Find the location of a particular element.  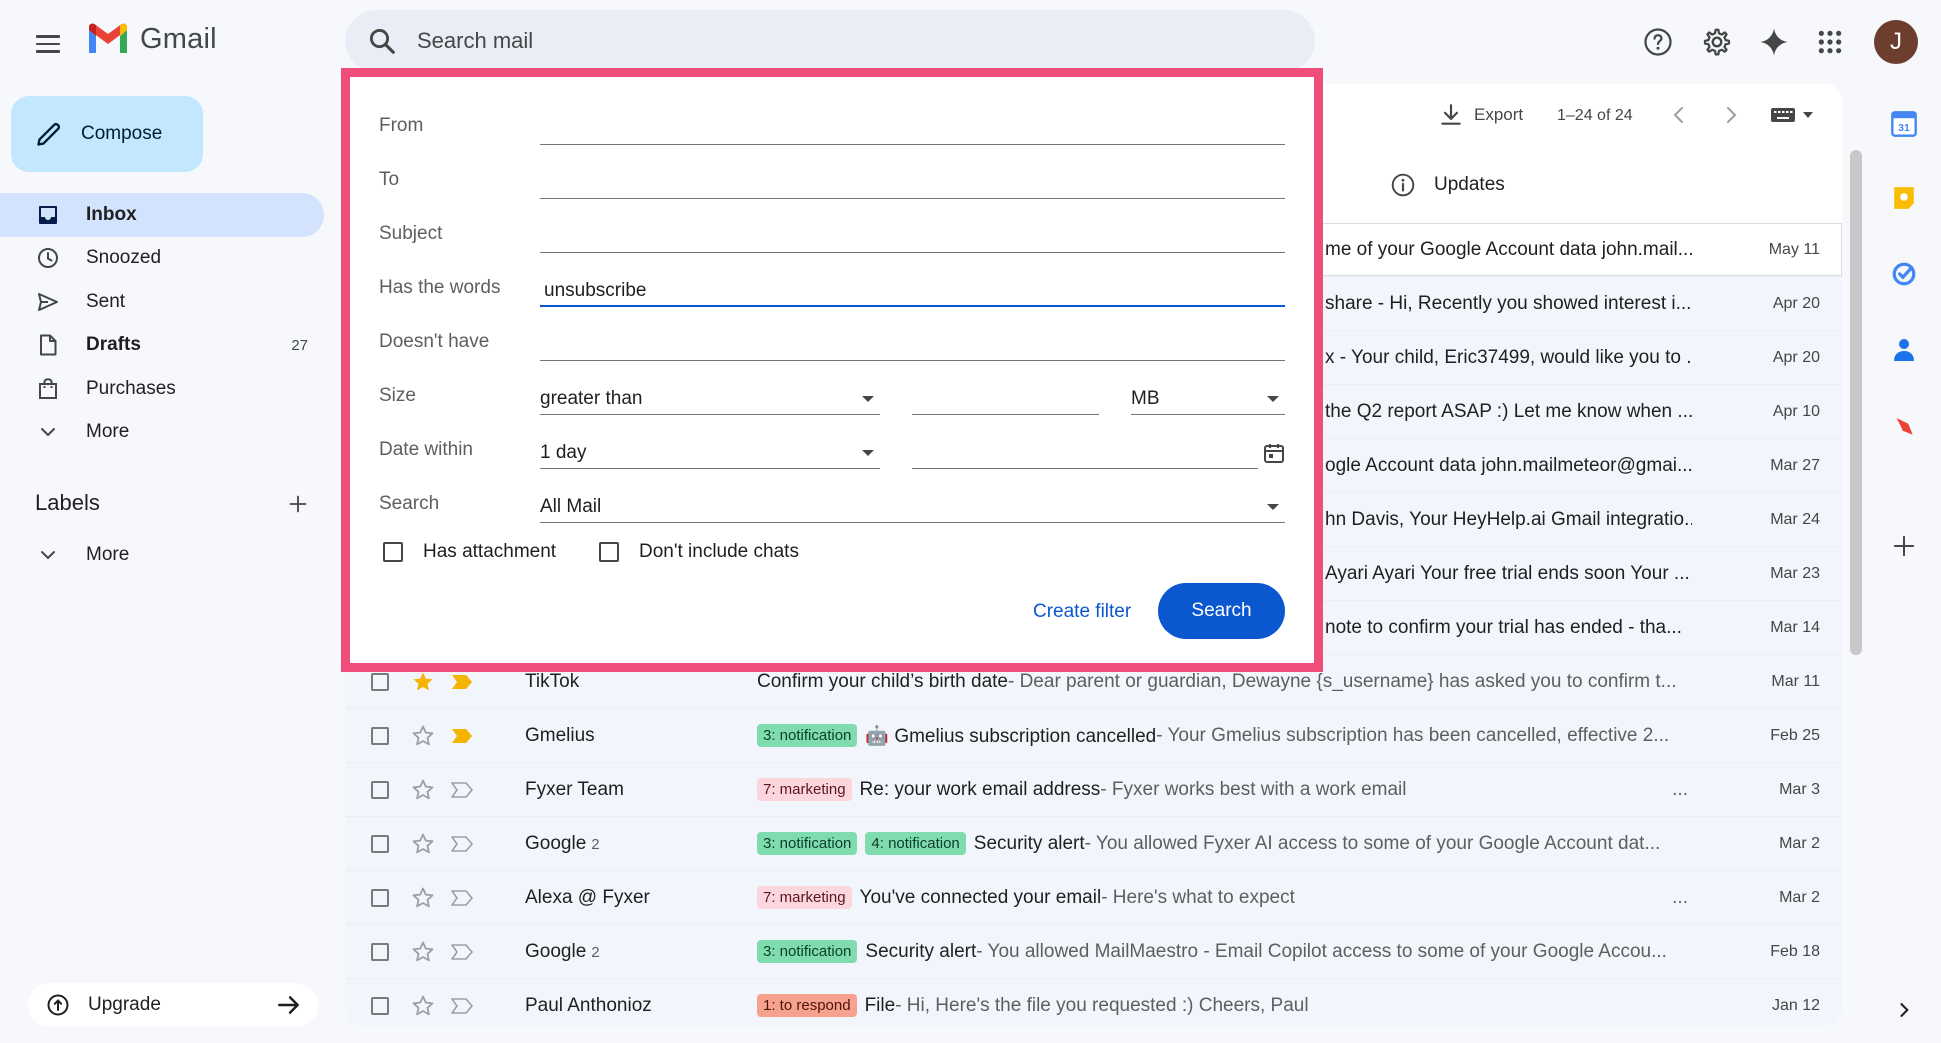

dropdown-caret-icon is located at coordinates (1273, 507).